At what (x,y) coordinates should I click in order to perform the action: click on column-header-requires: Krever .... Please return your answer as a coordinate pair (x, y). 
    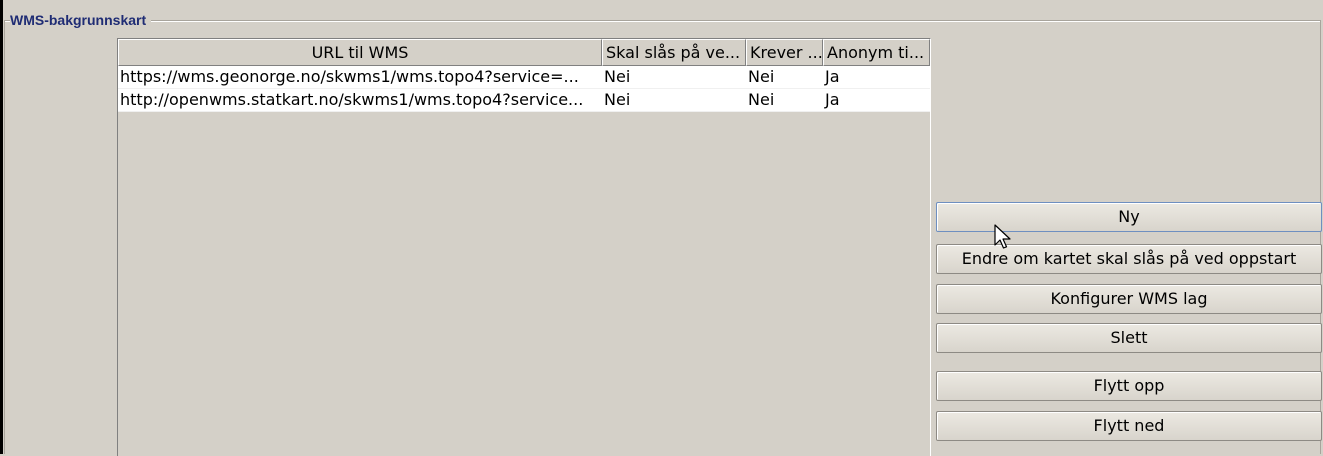
    Looking at the image, I should click on (784, 52).